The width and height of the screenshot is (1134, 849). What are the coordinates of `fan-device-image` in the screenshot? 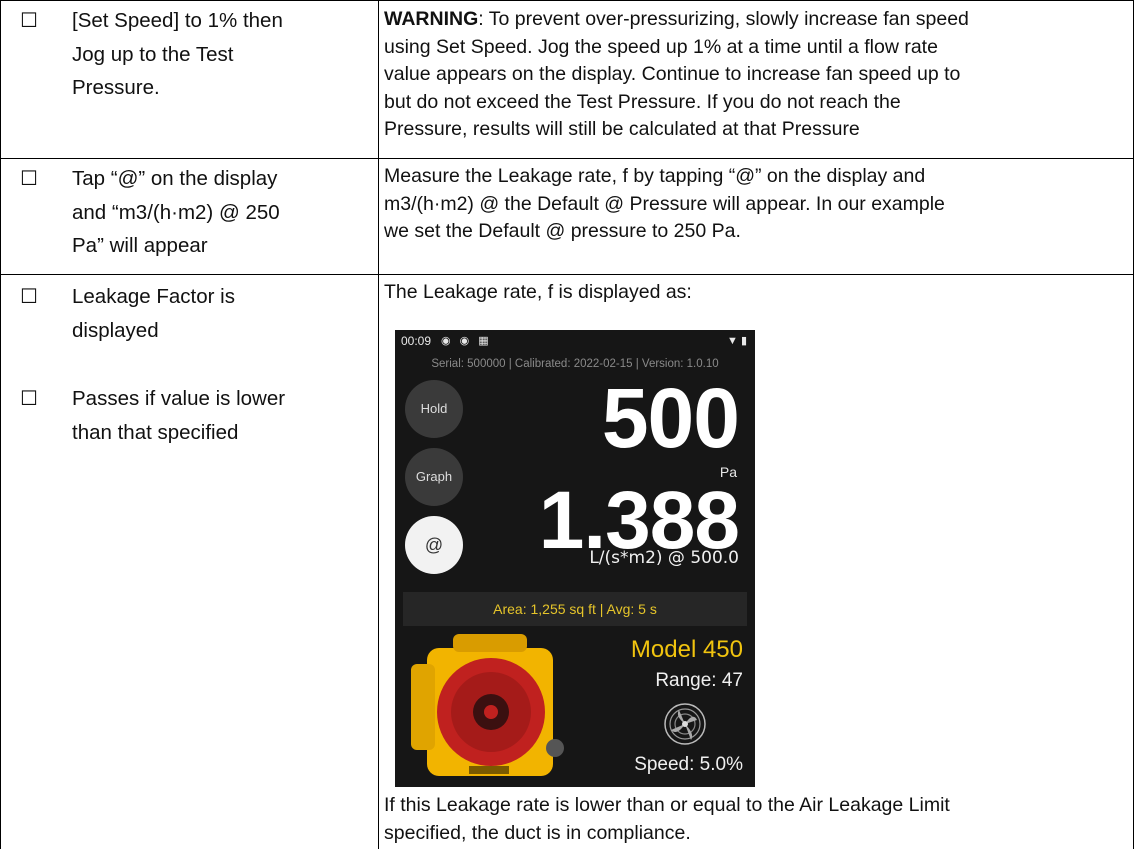 It's located at (487, 705).